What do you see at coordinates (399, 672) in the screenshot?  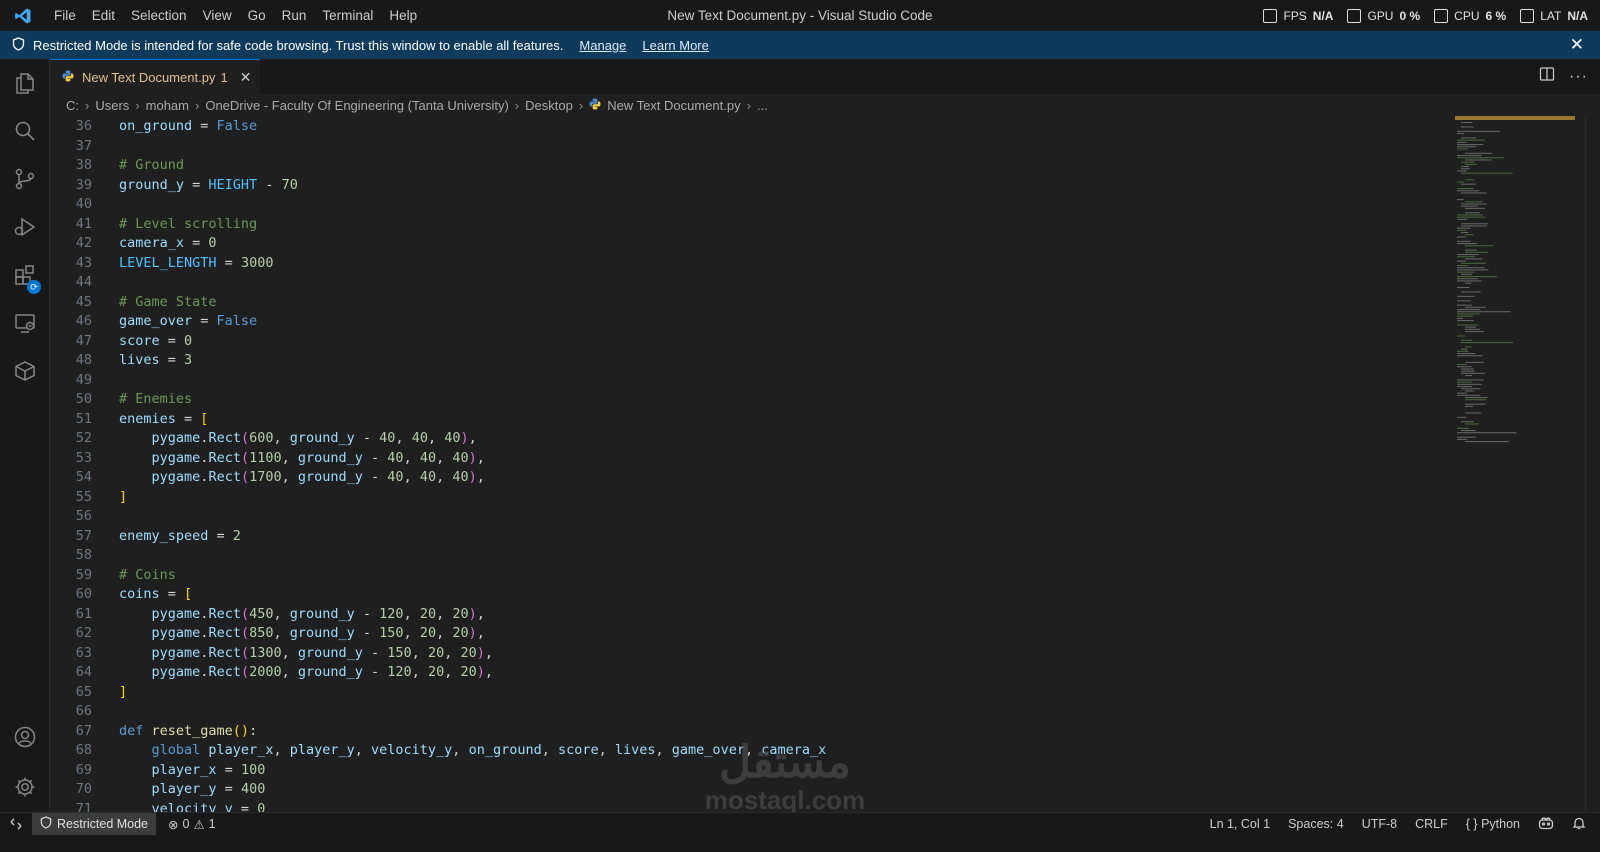 I see `code-token: 120` at bounding box center [399, 672].